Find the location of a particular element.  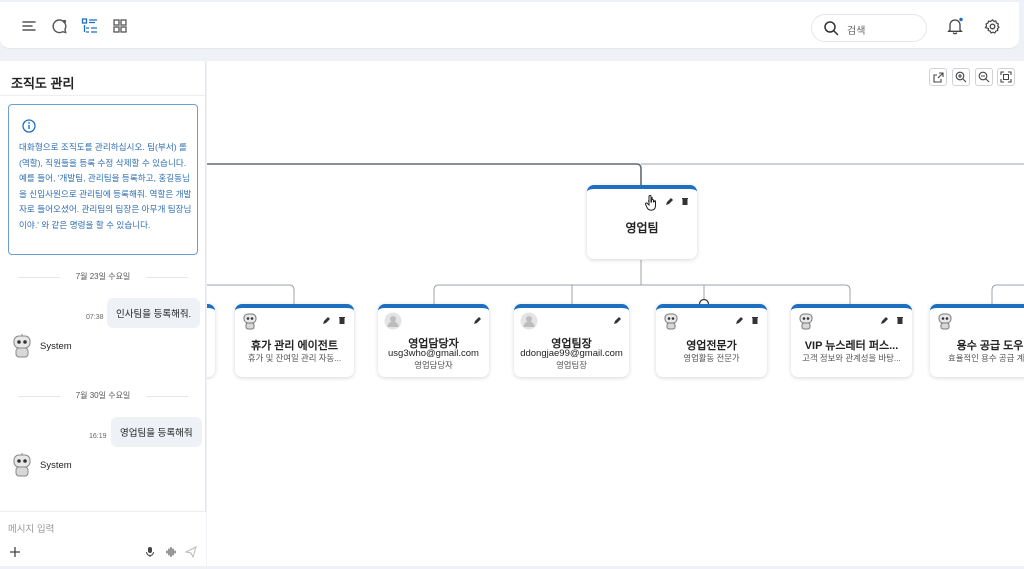

date-label: 7월 30일 수요일 is located at coordinates (103, 395).